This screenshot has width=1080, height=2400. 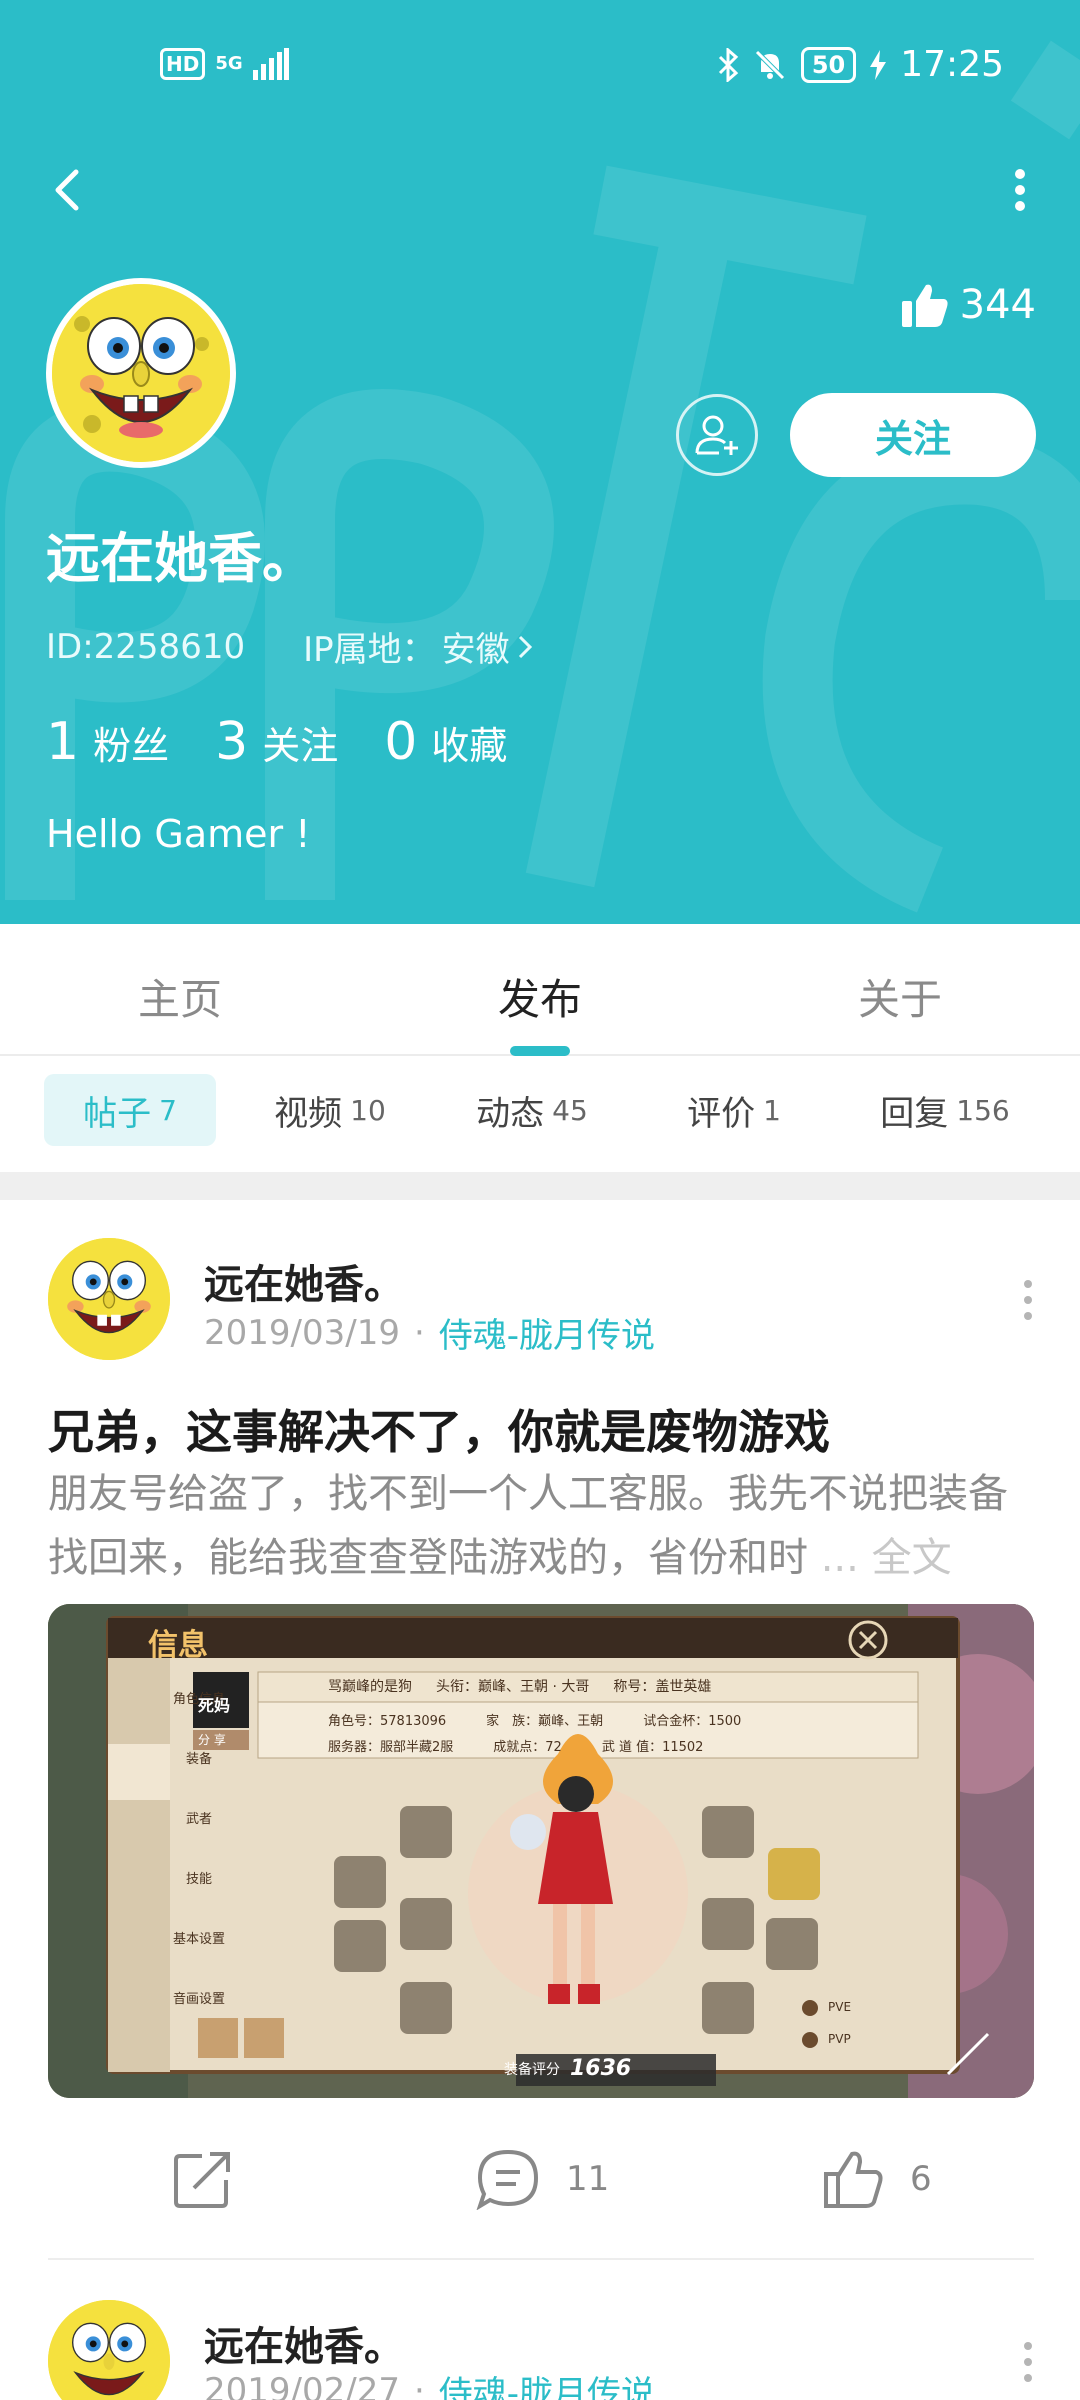 I want to click on game-role-id: 角色号：57813096, so click(x=387, y=1721).